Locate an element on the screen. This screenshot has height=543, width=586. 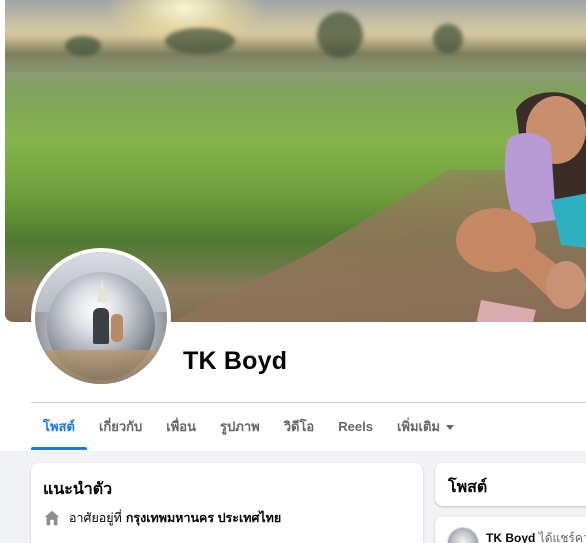
tab-reels: Reels is located at coordinates (355, 427).